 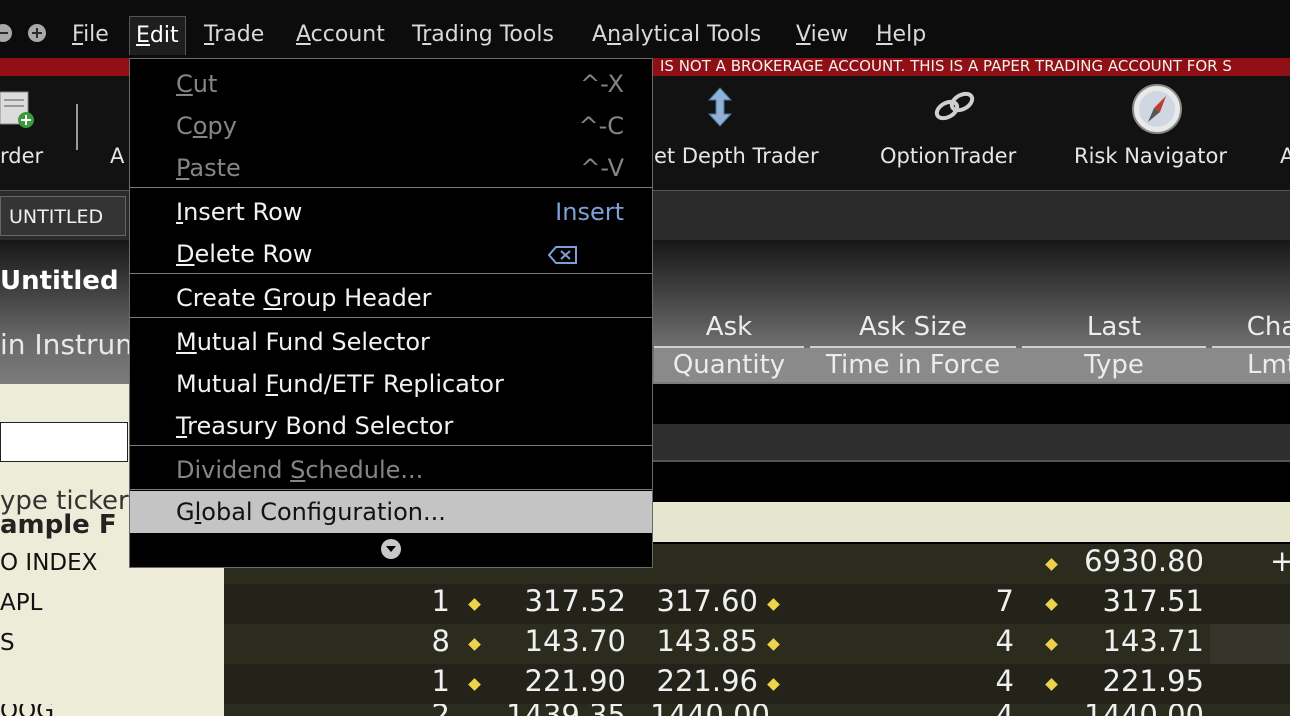 I want to click on change-cell, so click(x=1250, y=644).